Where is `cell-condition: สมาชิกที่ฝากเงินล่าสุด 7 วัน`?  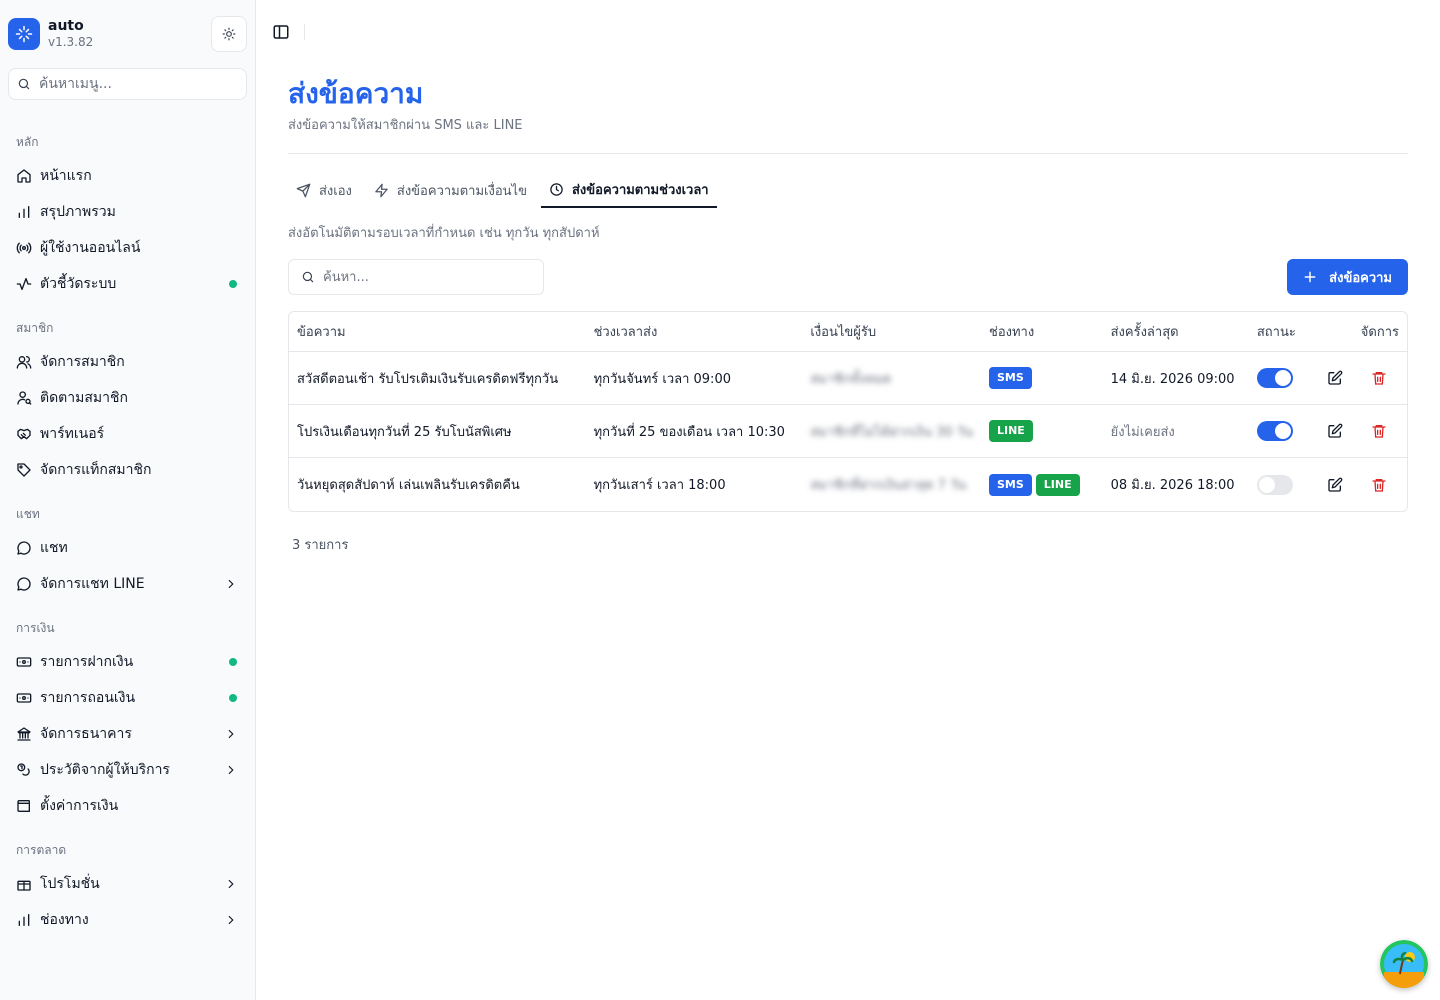
cell-condition: สมาชิกที่ฝากเงินล่าสุด 7 วัน is located at coordinates (888, 485).